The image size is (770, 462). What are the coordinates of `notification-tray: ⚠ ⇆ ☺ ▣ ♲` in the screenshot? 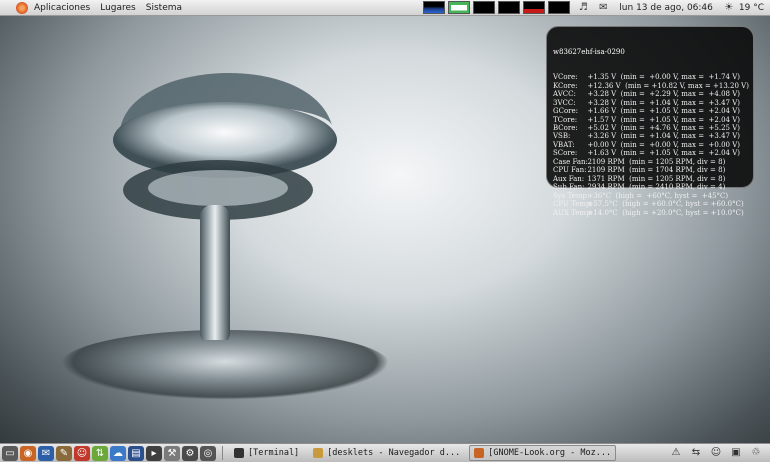 It's located at (716, 453).